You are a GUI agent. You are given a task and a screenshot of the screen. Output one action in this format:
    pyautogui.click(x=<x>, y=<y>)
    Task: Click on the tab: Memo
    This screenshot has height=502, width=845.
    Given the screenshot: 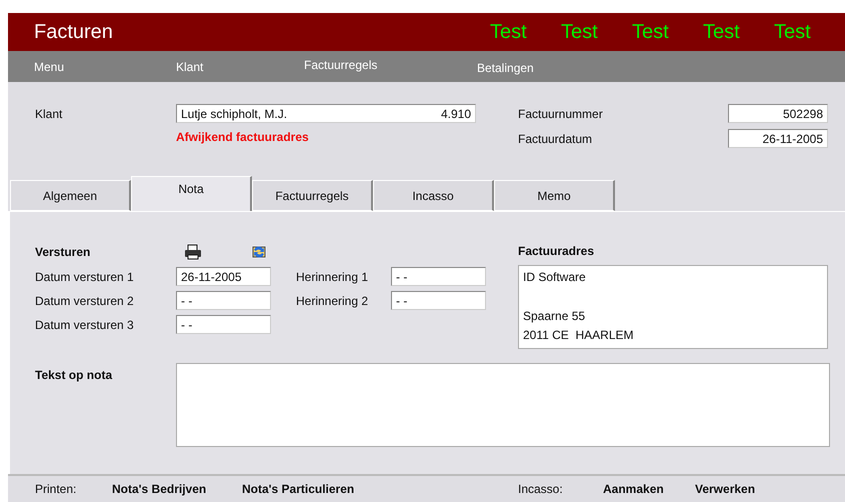 What is the action you would take?
    pyautogui.click(x=554, y=195)
    